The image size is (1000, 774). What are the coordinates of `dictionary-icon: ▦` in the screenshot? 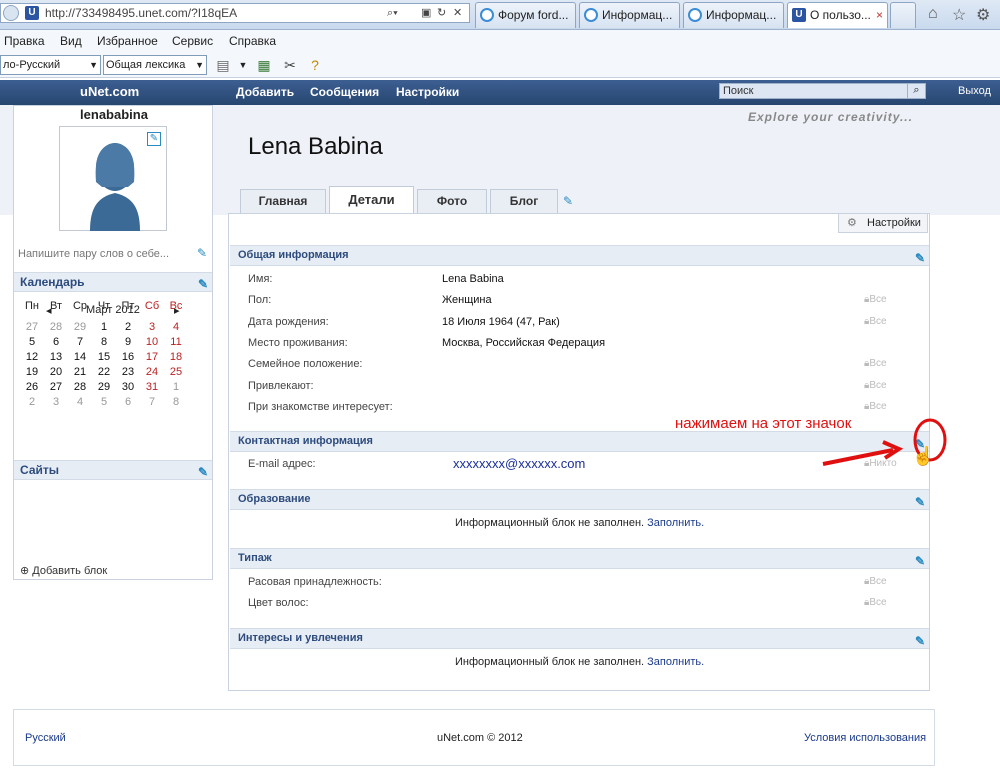 It's located at (264, 65).